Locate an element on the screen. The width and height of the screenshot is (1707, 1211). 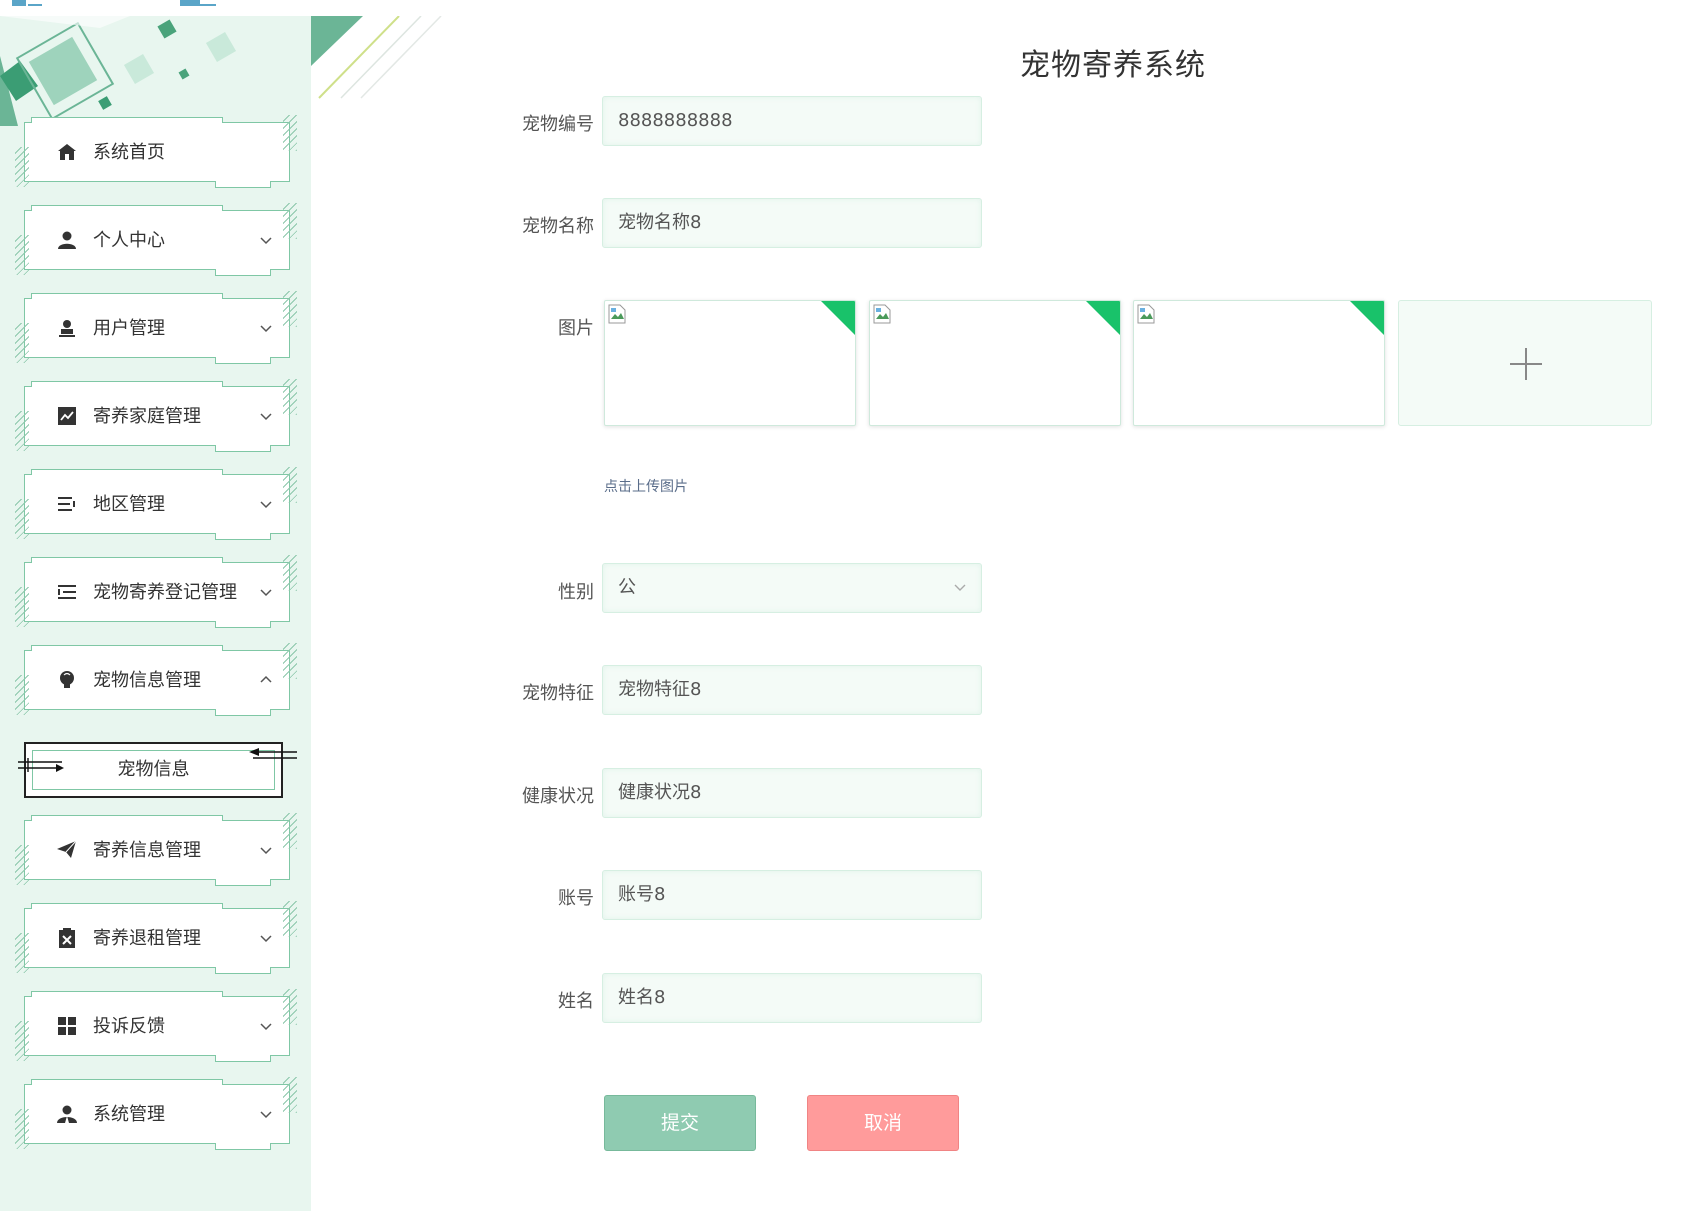
sidebar-item-label: 系统首页 is located at coordinates (129, 152).